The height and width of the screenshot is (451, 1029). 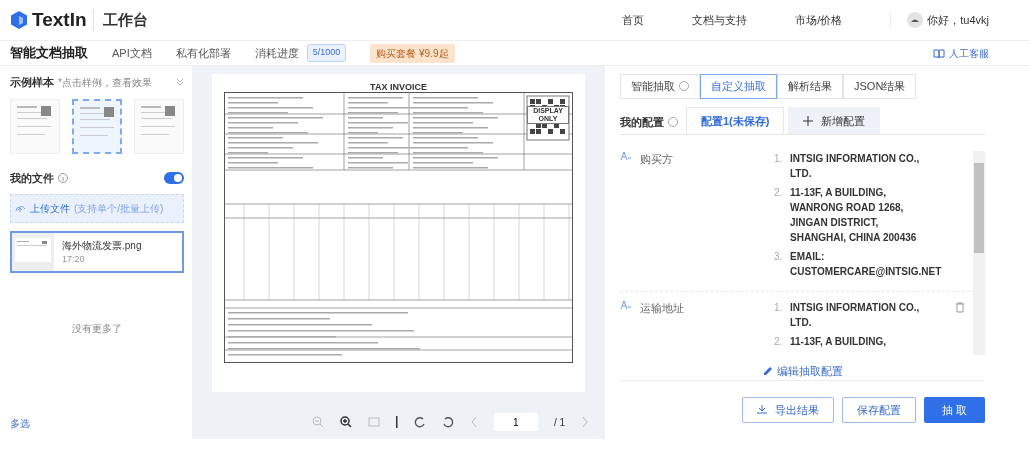 What do you see at coordinates (398, 87) in the screenshot?
I see `document-title: TAX INVOICE` at bounding box center [398, 87].